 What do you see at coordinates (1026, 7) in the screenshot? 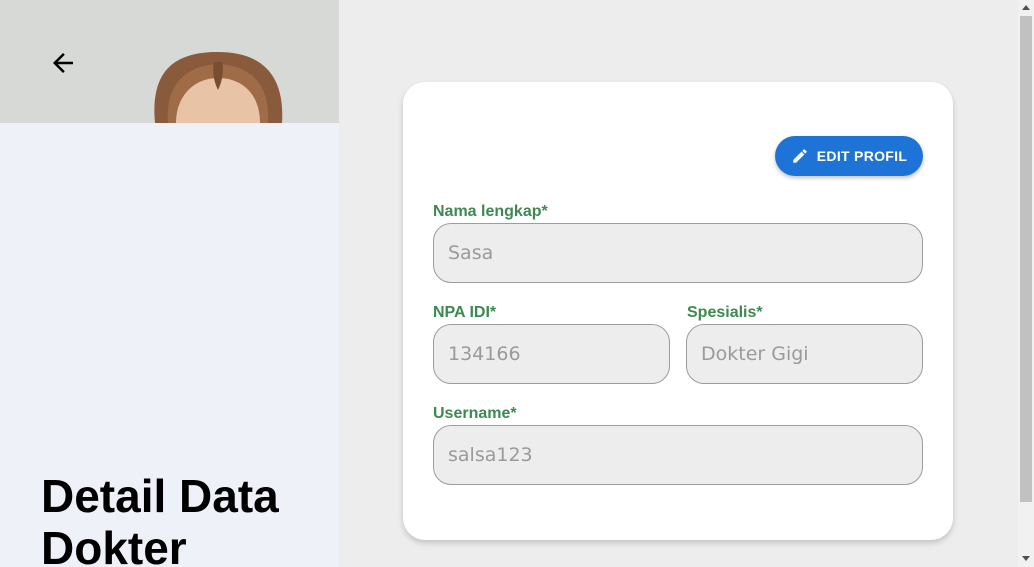
I see `scroll-up-icon` at bounding box center [1026, 7].